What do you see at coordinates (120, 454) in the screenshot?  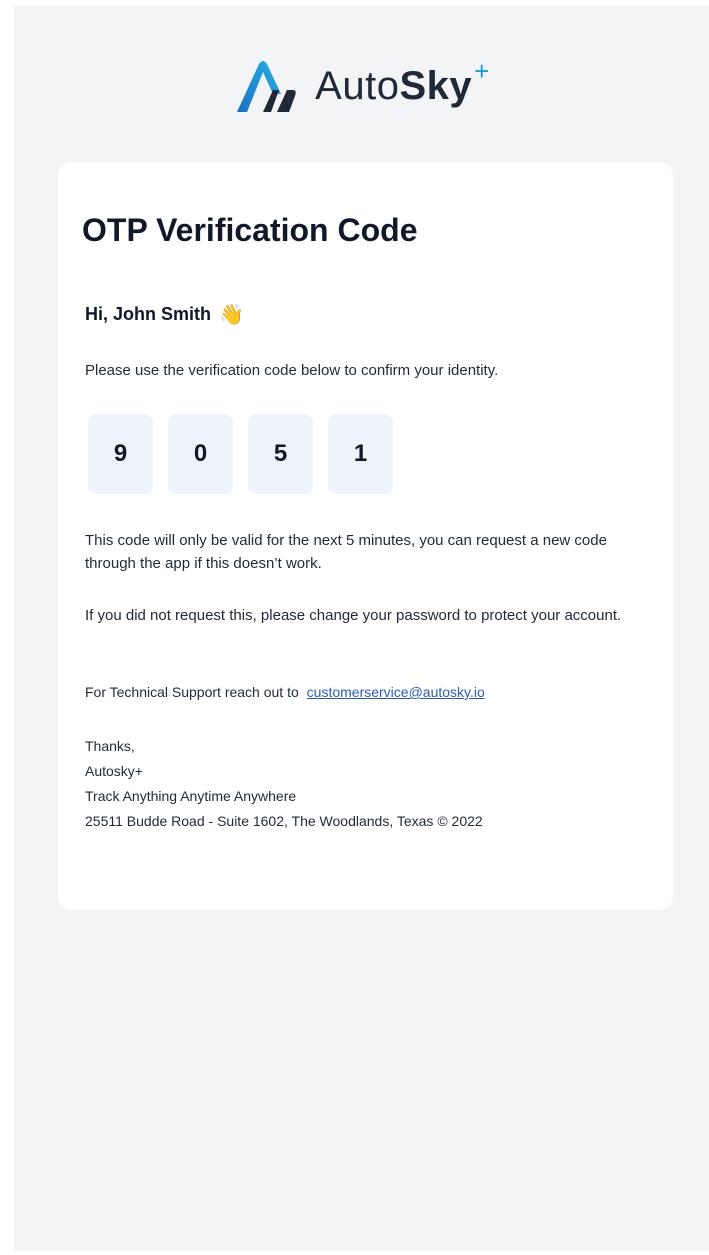 I see `otp-digit: 9` at bounding box center [120, 454].